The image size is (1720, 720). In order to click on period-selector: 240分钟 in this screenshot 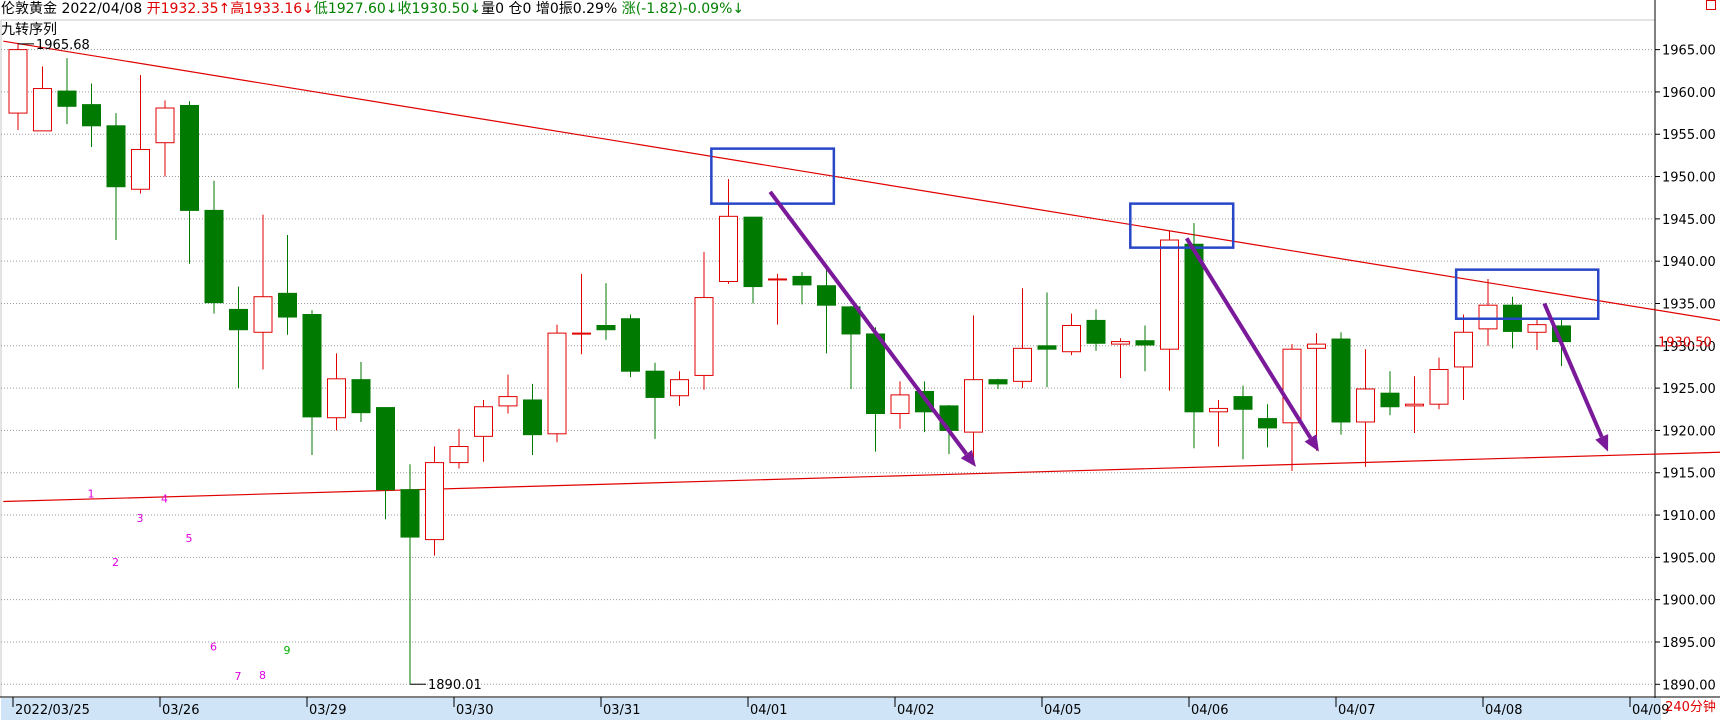, I will do `click(1690, 708)`.